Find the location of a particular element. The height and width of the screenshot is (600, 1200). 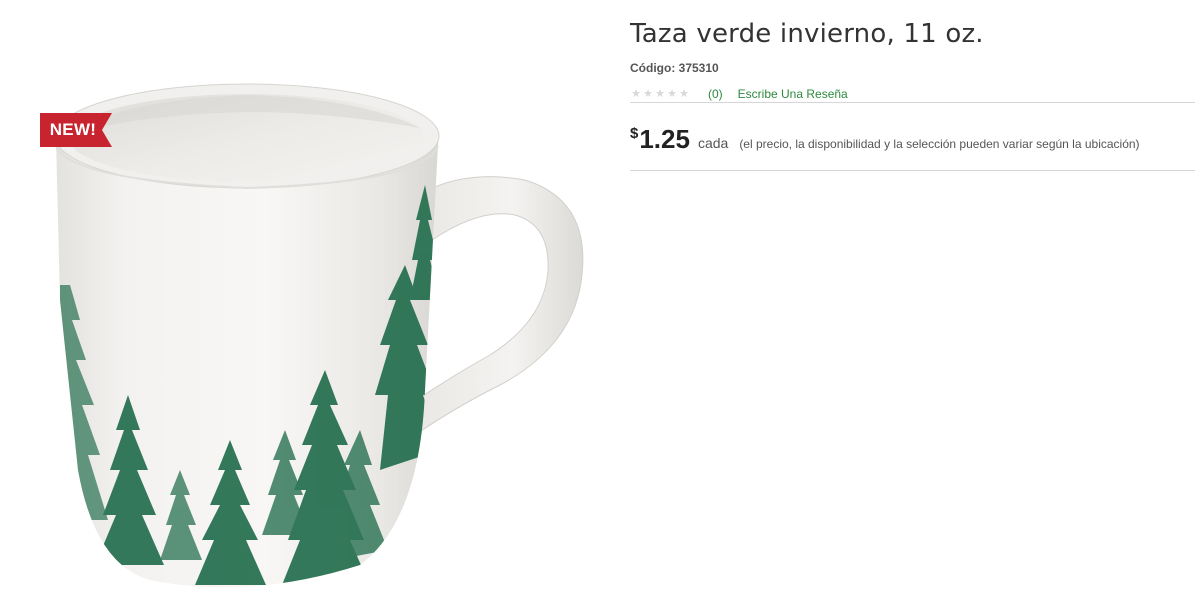

price-value: 1.25 is located at coordinates (664, 139).